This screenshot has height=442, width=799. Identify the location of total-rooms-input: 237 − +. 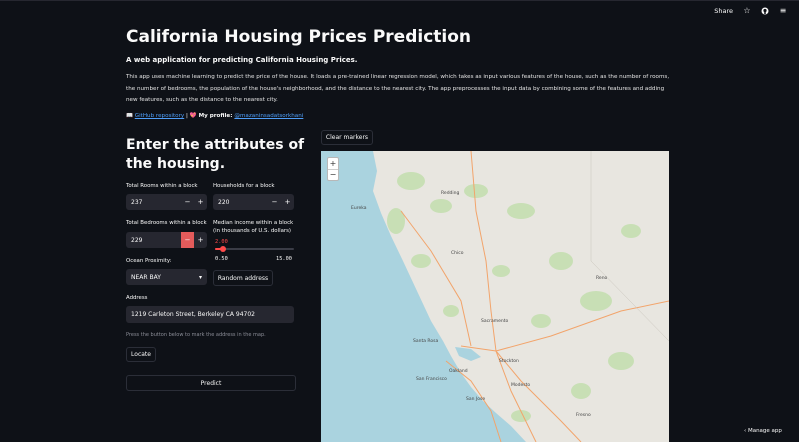
(166, 202).